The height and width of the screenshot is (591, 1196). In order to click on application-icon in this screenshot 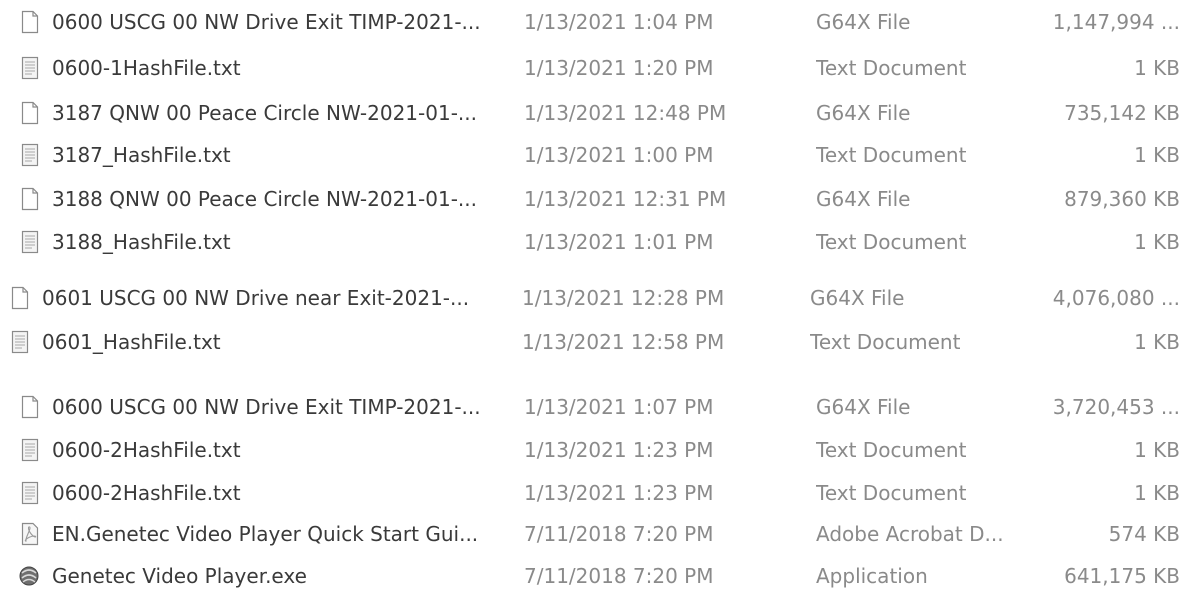, I will do `click(28, 576)`.